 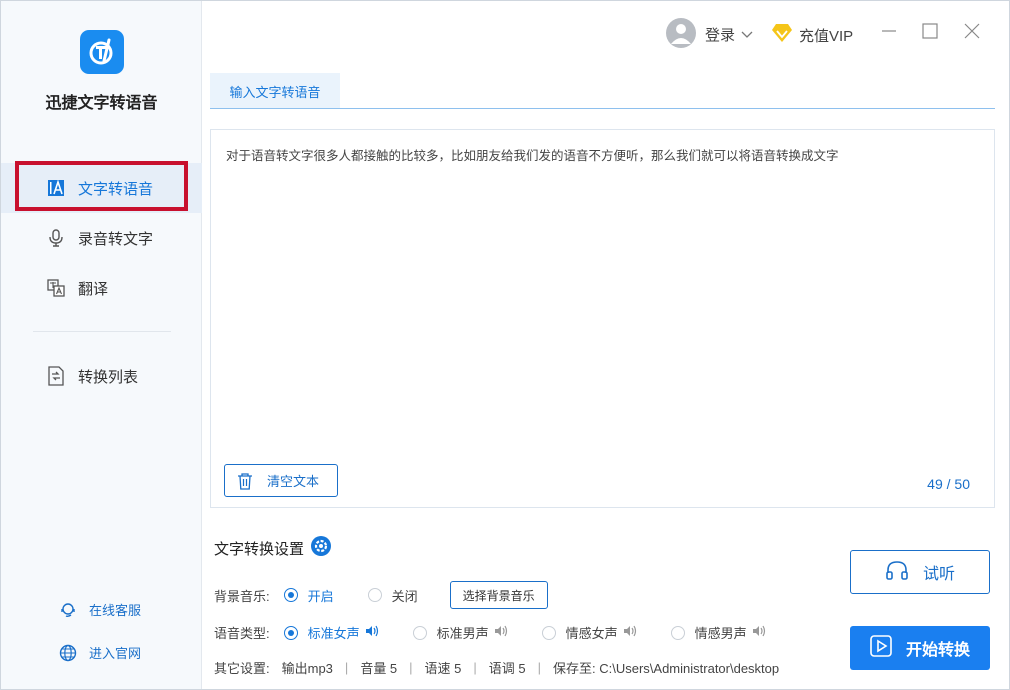 I want to click on globe-icon, so click(x=68, y=653).